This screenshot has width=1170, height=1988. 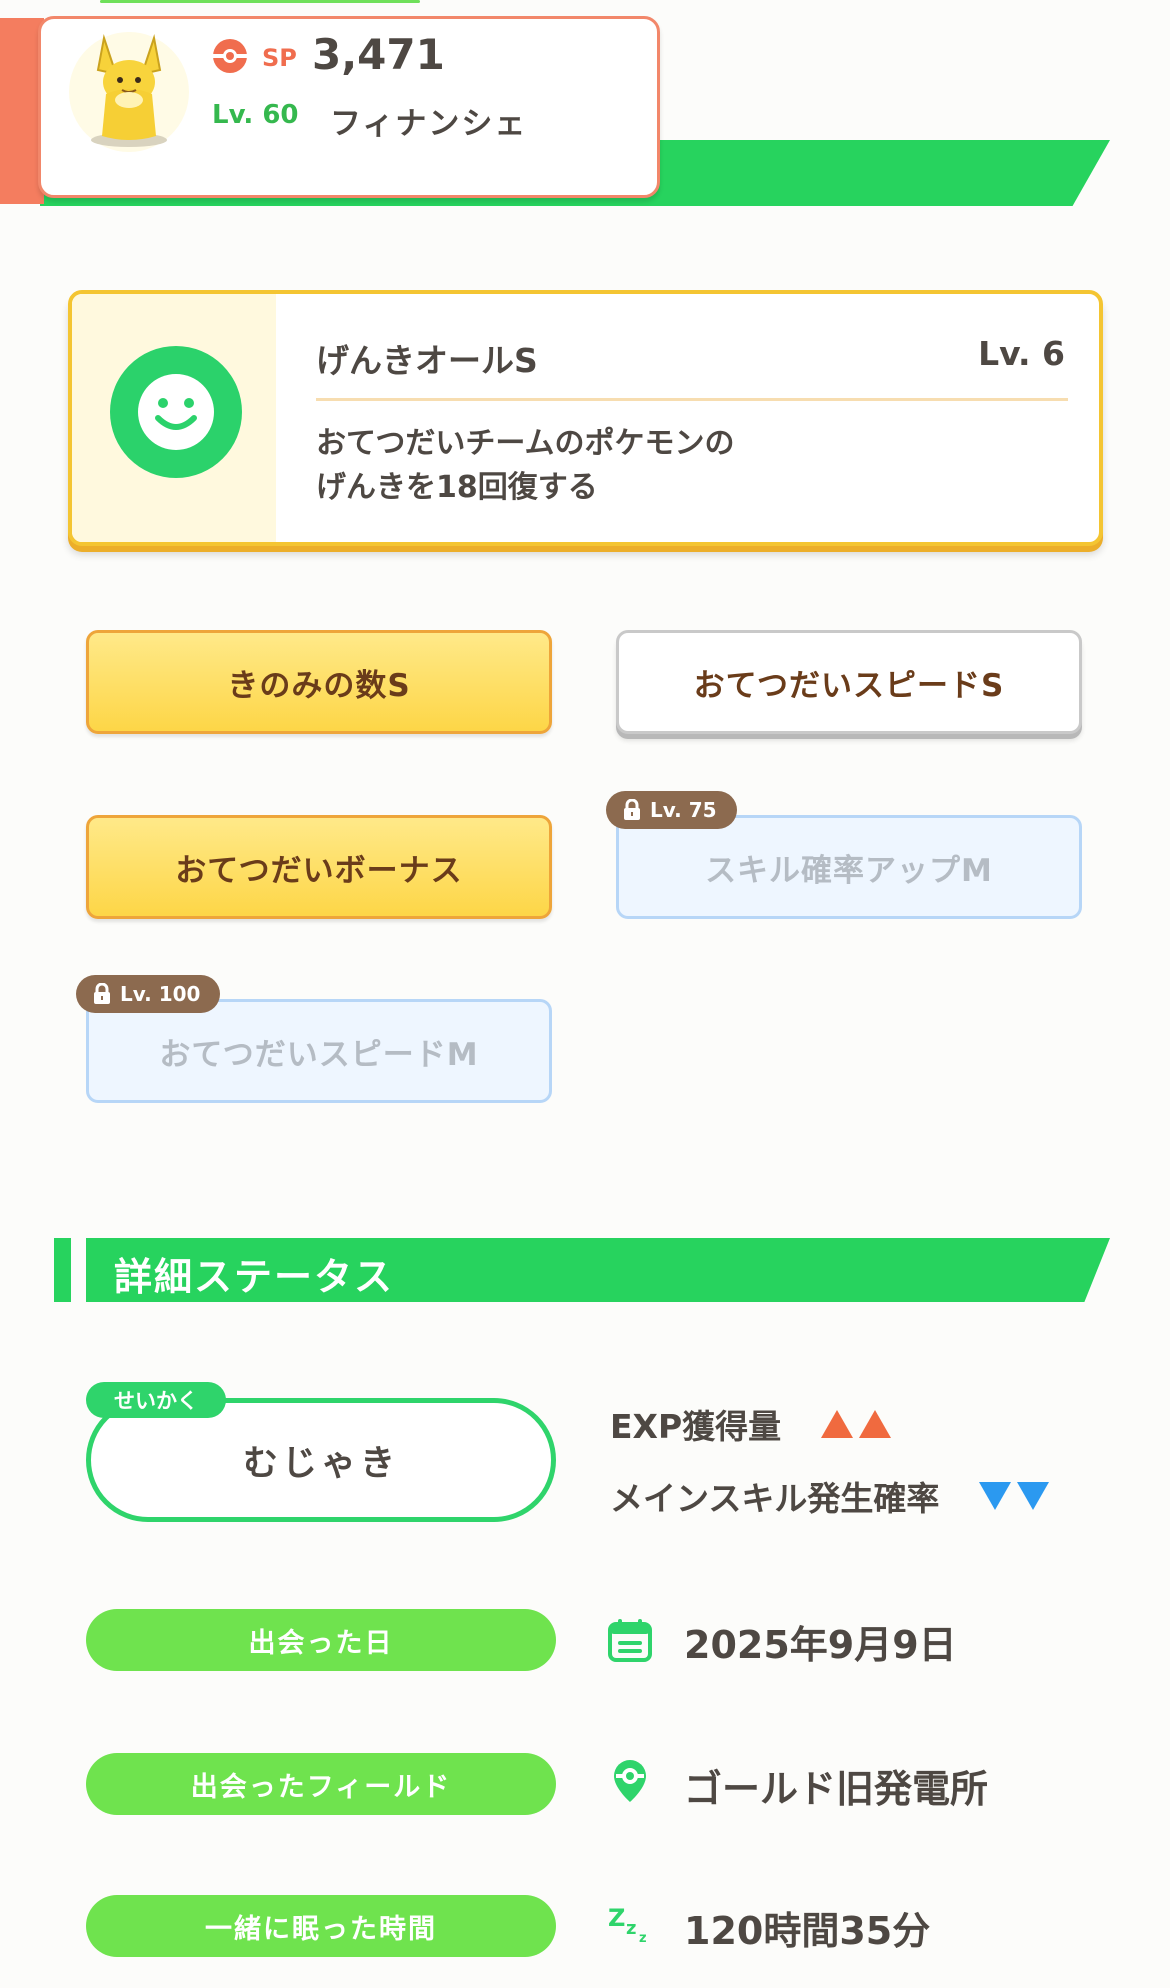 I want to click on main-skill-icon-panel, so click(x=174, y=418).